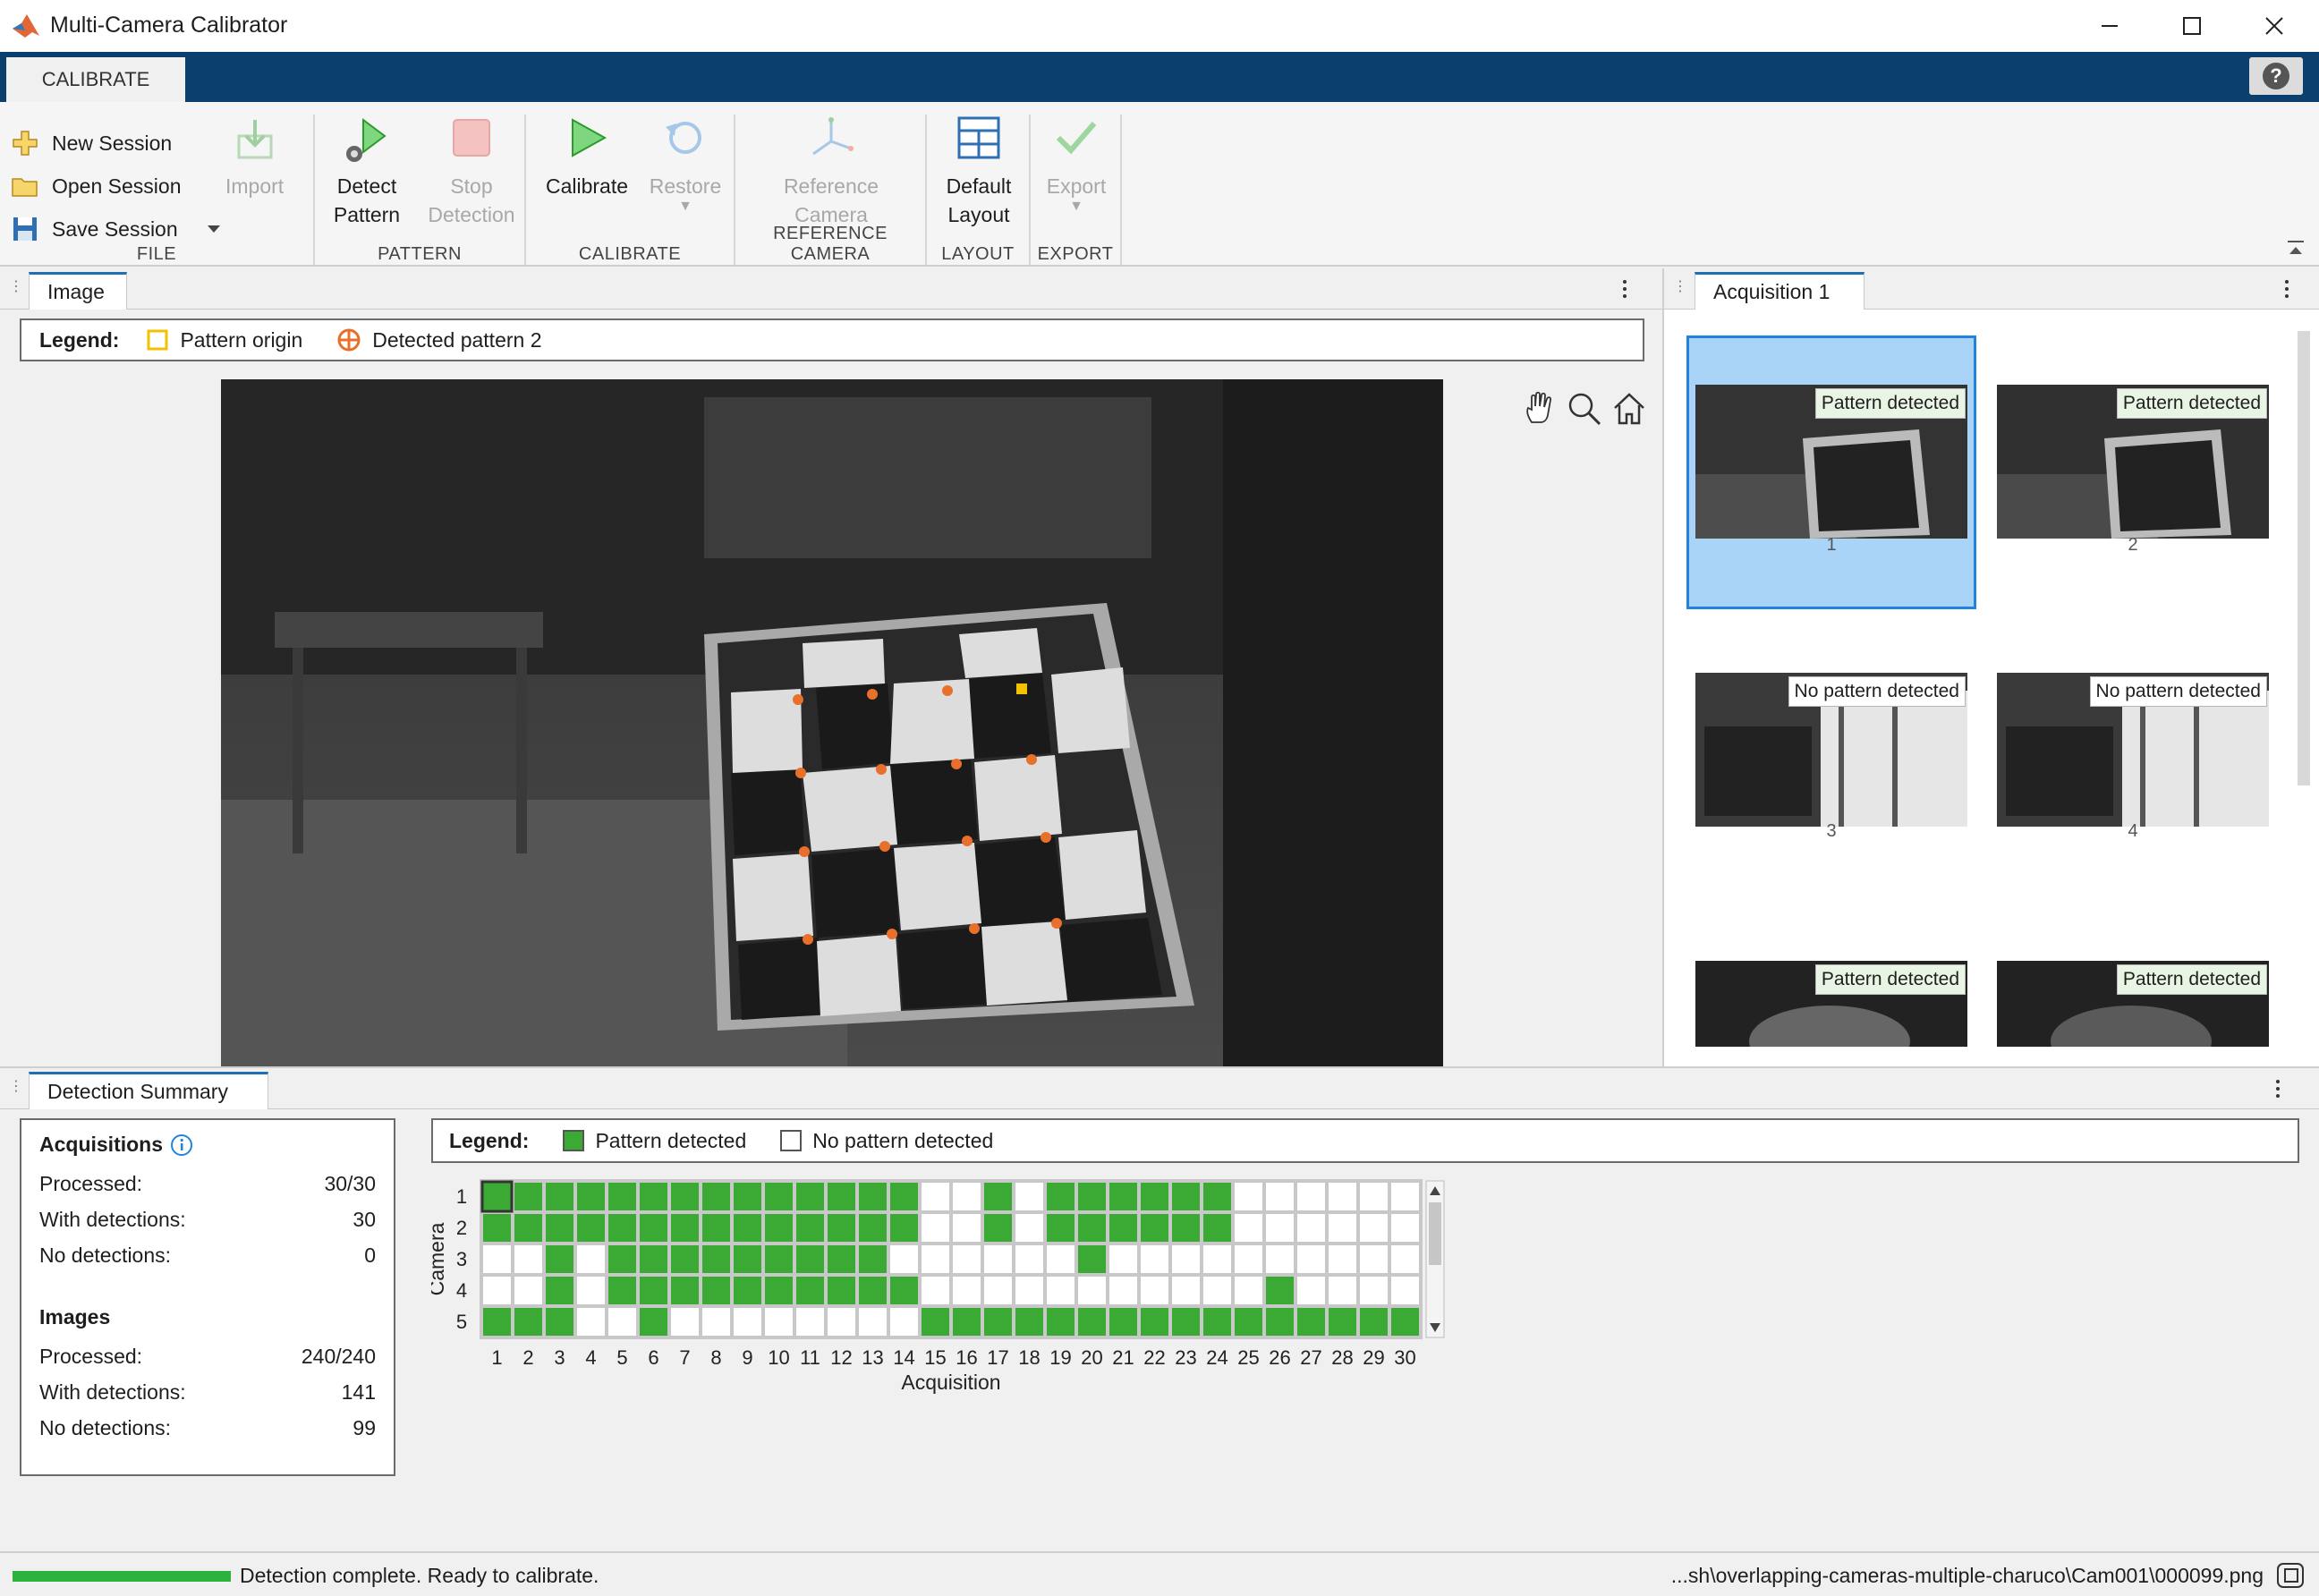 The height and width of the screenshot is (1596, 2319). Describe the element at coordinates (1374, 1196) in the screenshot. I see `grid-cell-cam1-acq29` at that location.